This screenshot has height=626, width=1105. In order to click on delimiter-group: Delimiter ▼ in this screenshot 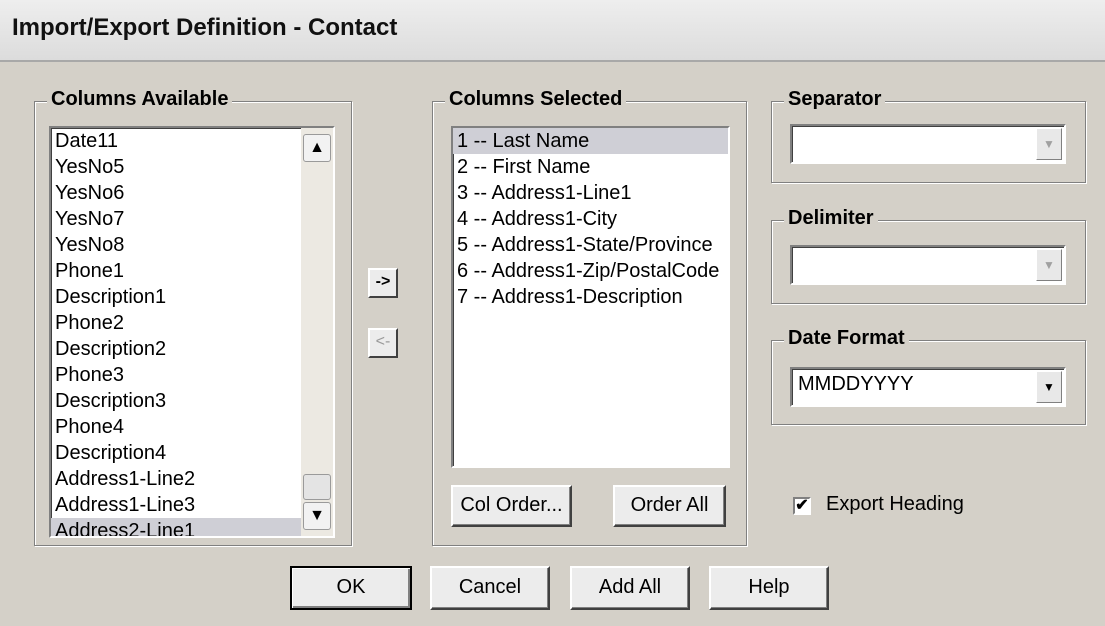, I will do `click(928, 255)`.